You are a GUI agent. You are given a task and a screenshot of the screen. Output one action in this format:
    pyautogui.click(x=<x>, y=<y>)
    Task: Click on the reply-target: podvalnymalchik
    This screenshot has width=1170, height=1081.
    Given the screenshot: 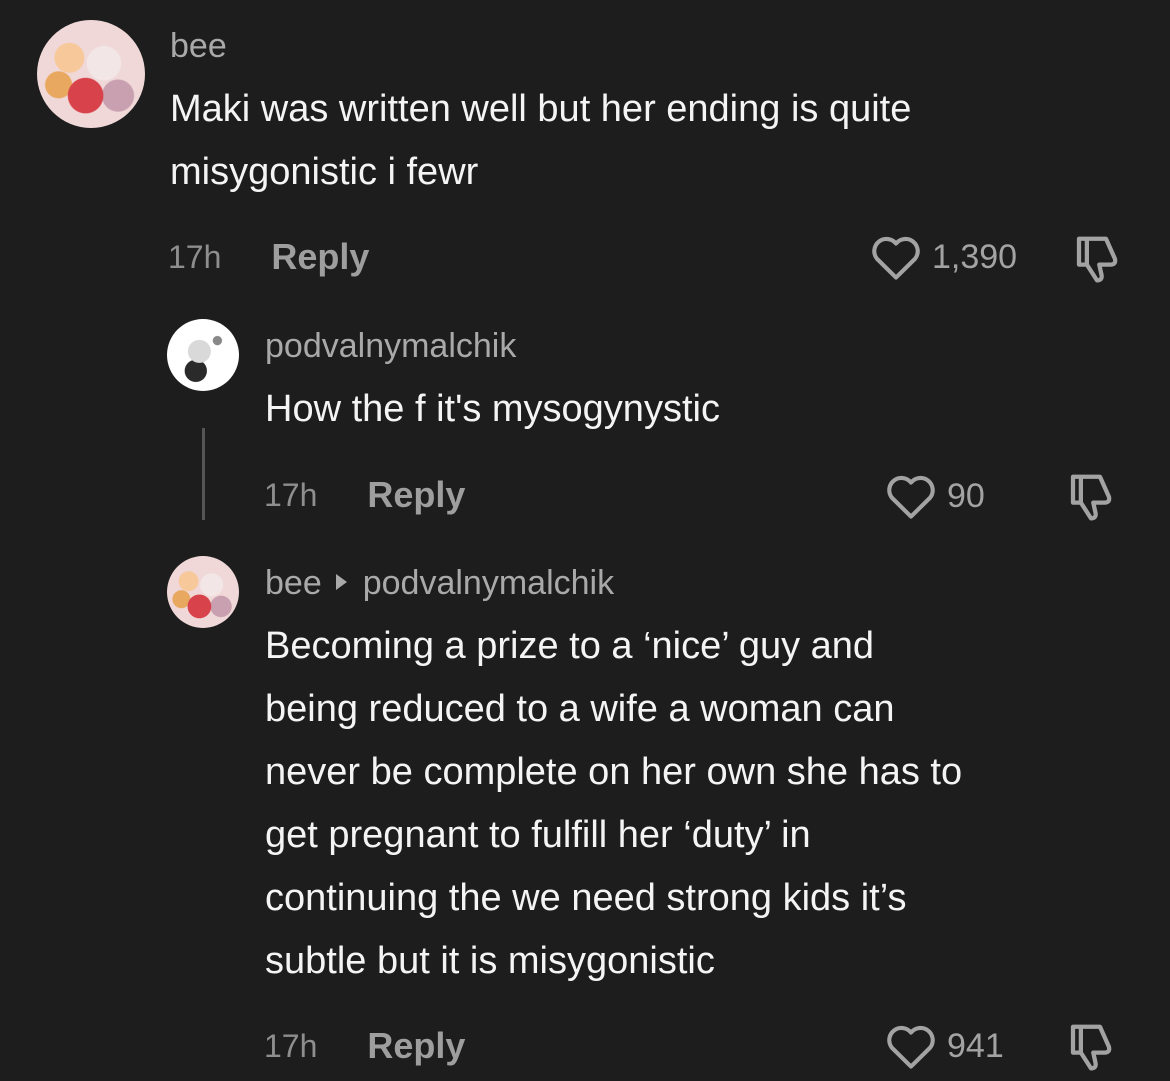 What is the action you would take?
    pyautogui.click(x=488, y=583)
    